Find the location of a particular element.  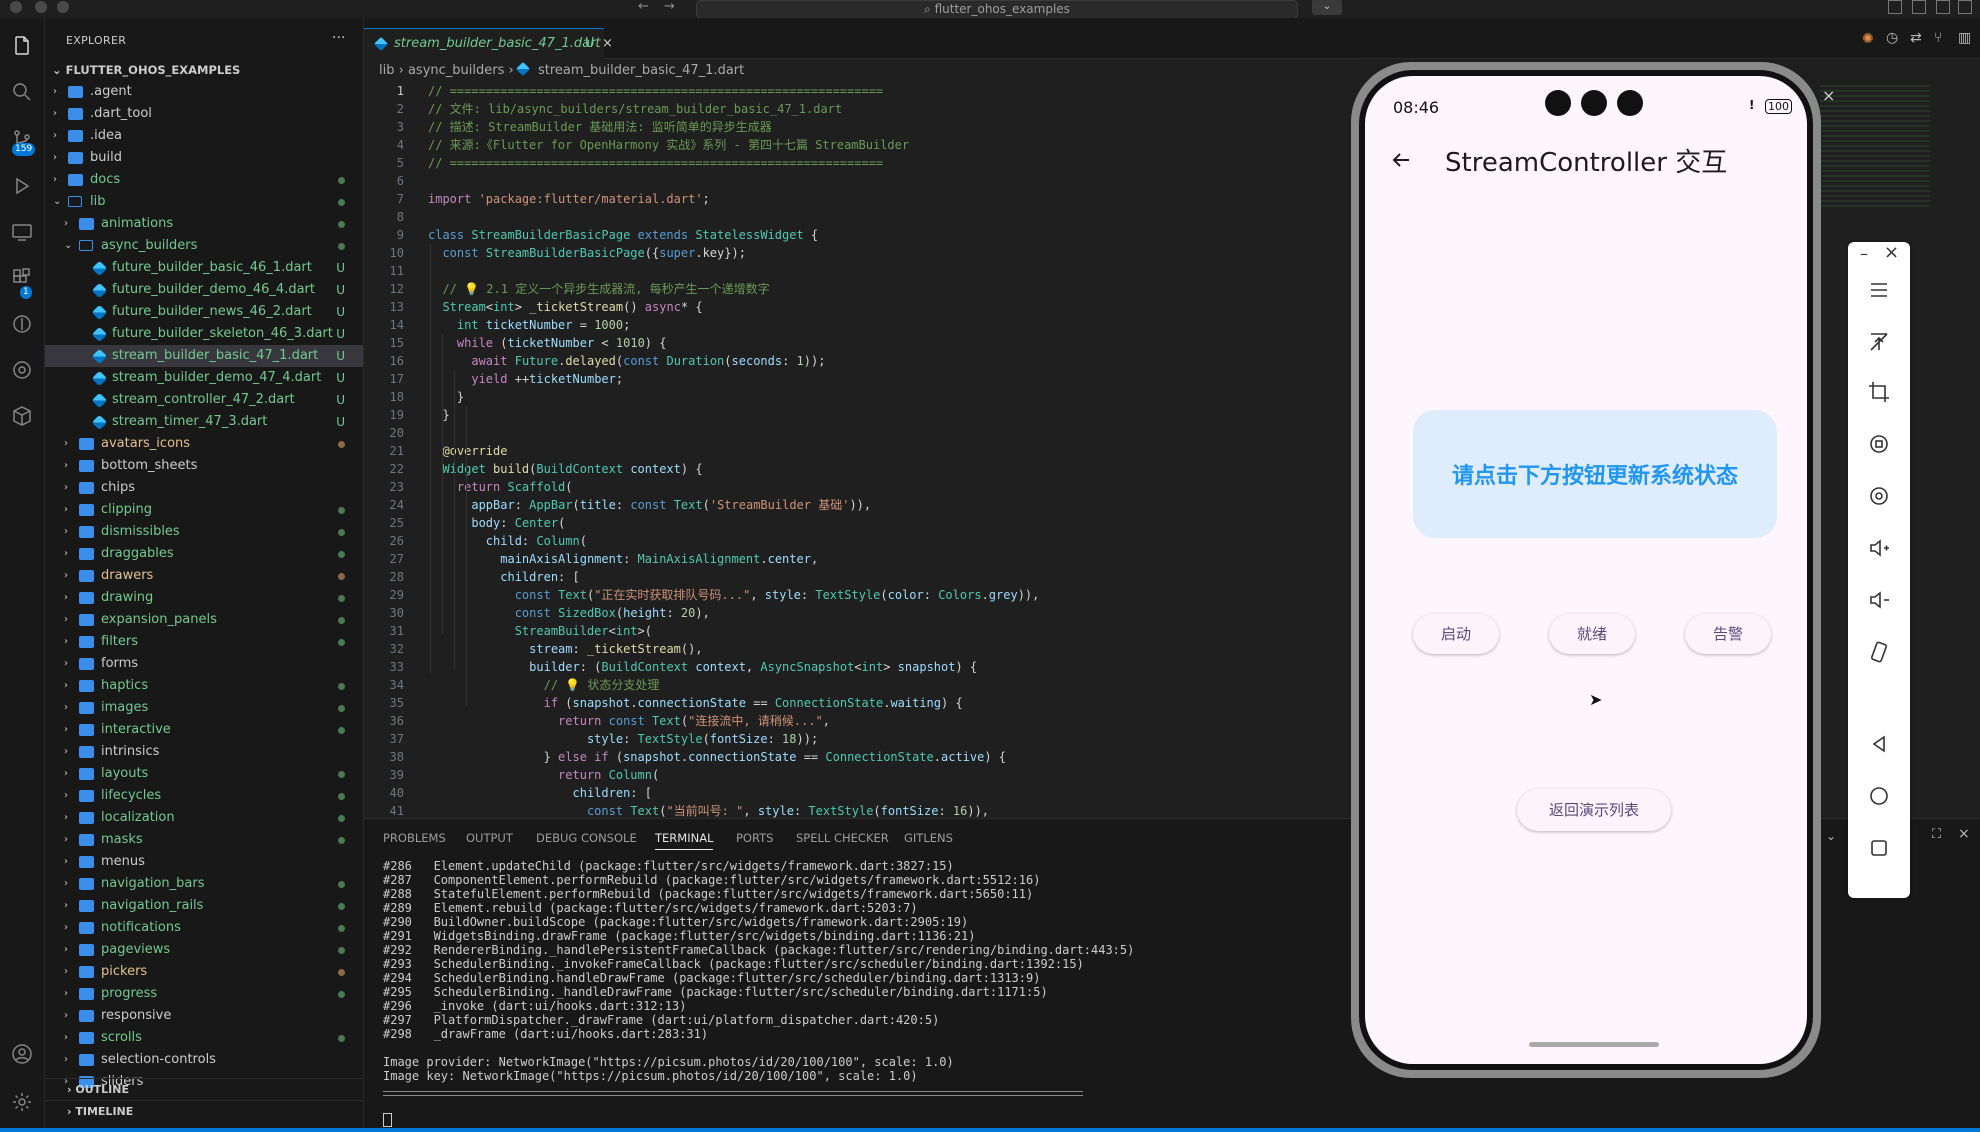

tree-folder: › drawing is located at coordinates (204, 598).